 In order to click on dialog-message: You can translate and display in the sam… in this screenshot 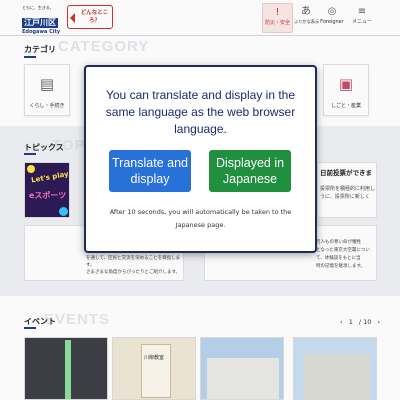, I will do `click(200, 112)`.